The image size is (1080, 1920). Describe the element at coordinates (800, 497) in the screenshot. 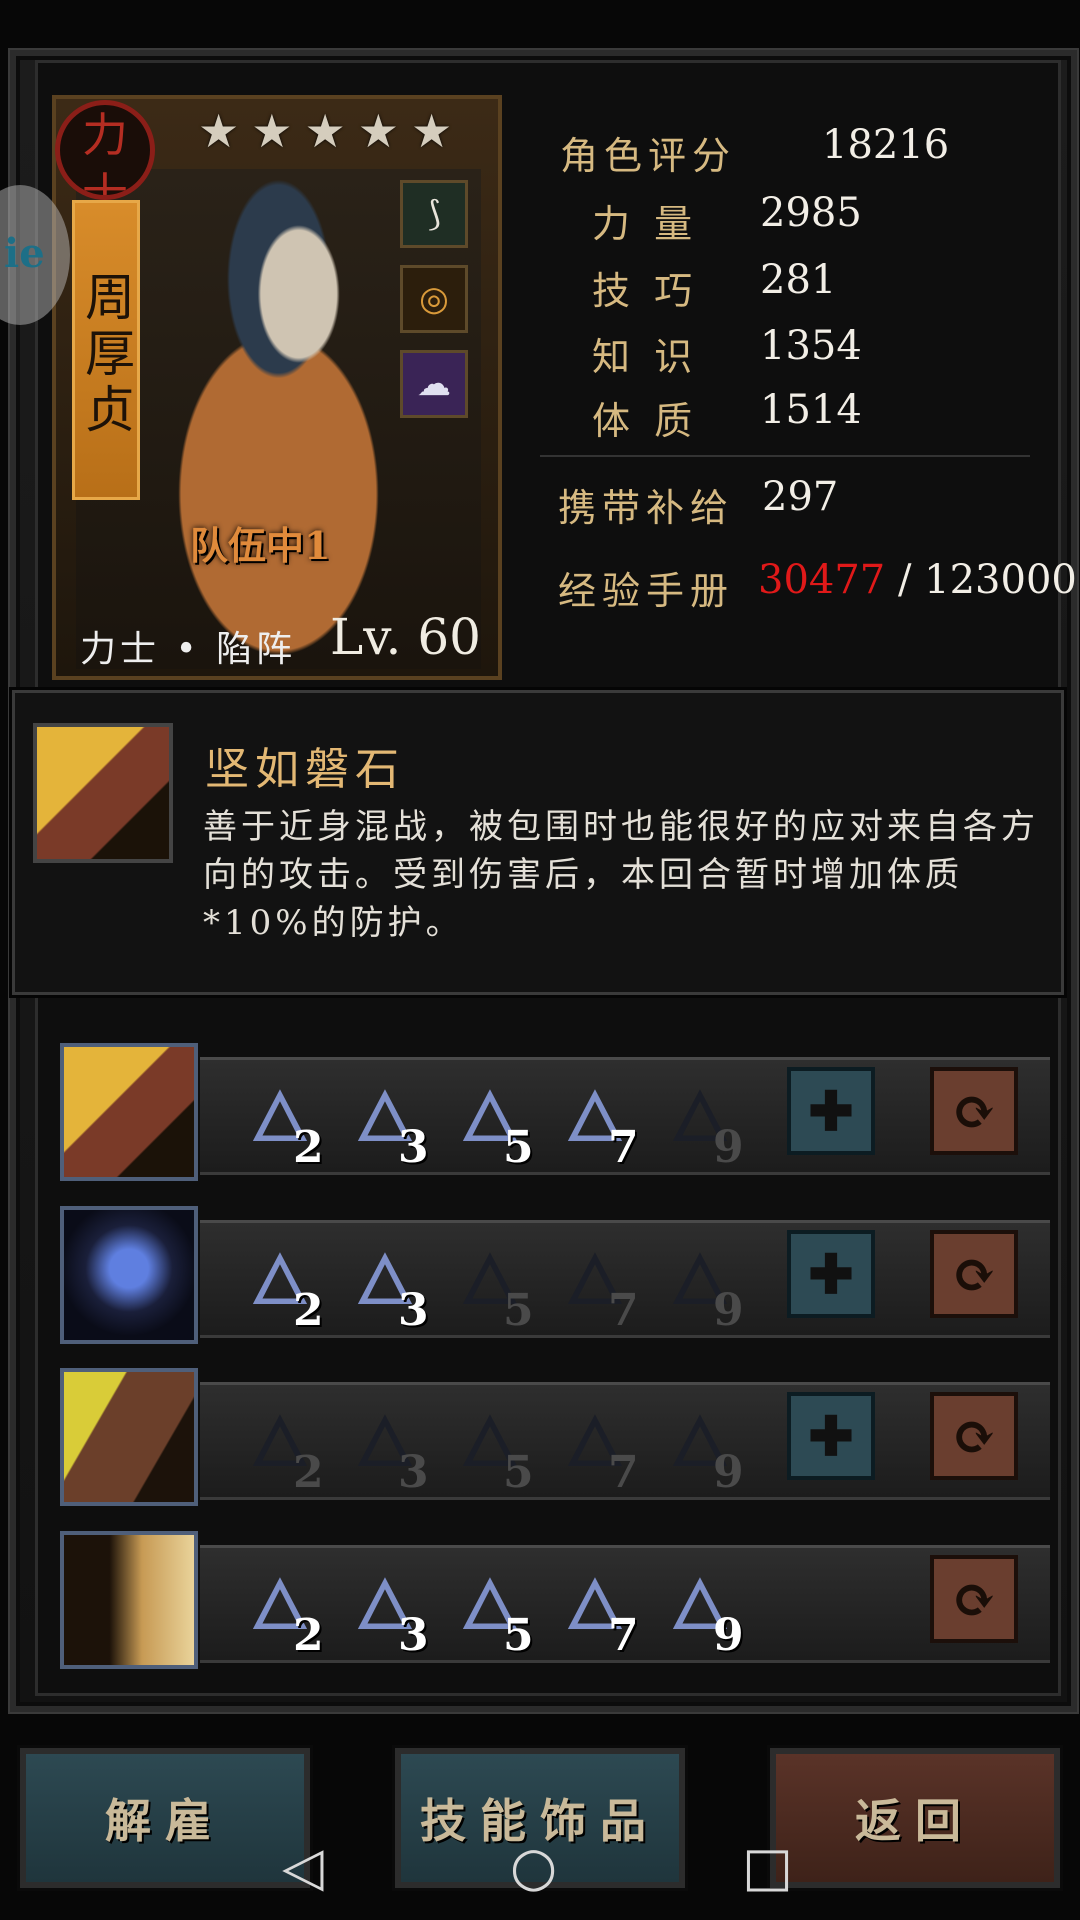

I see `supply-value: 297` at that location.